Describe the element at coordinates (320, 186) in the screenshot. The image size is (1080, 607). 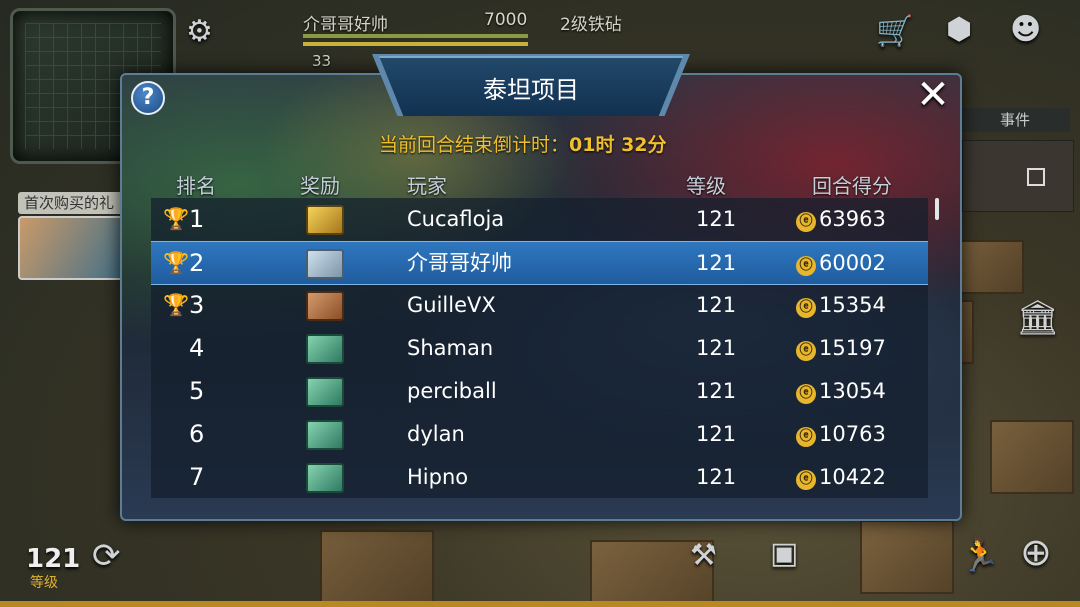
I see `column-header-reward: 奖励` at that location.